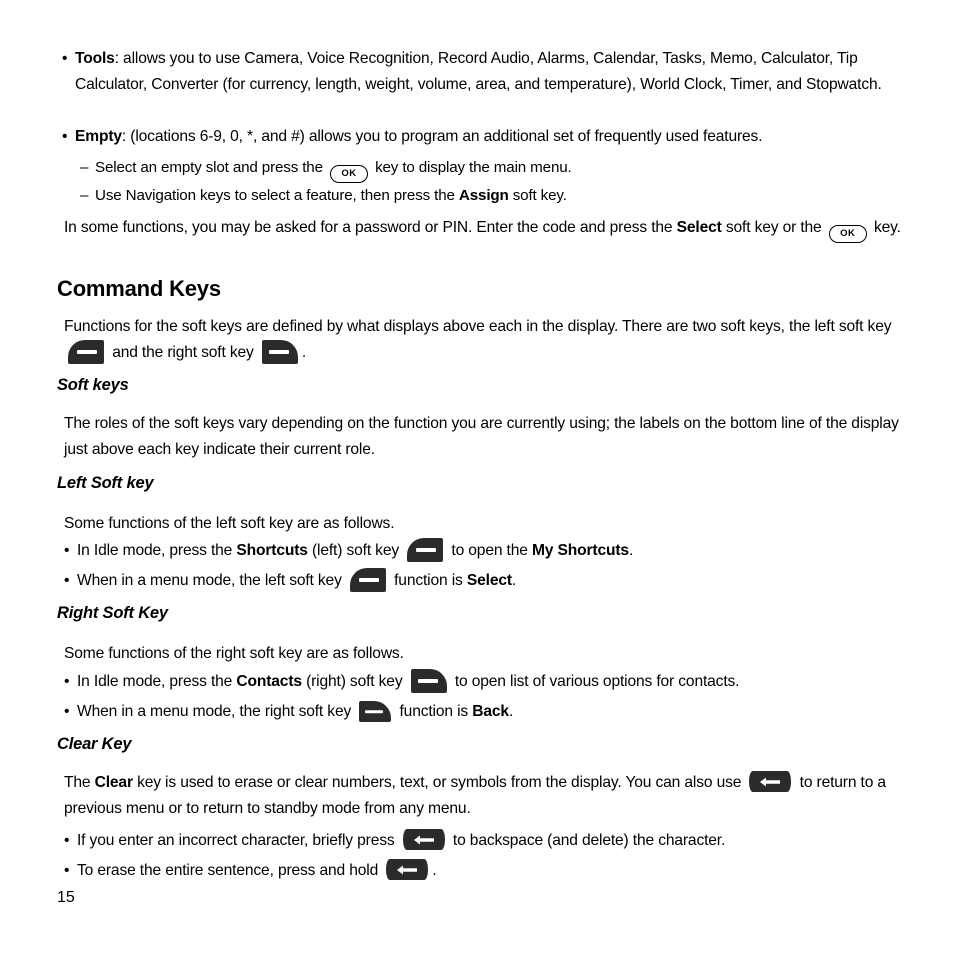  I want to click on subsection-heading-soft-keys: Soft keys, so click(93, 385).